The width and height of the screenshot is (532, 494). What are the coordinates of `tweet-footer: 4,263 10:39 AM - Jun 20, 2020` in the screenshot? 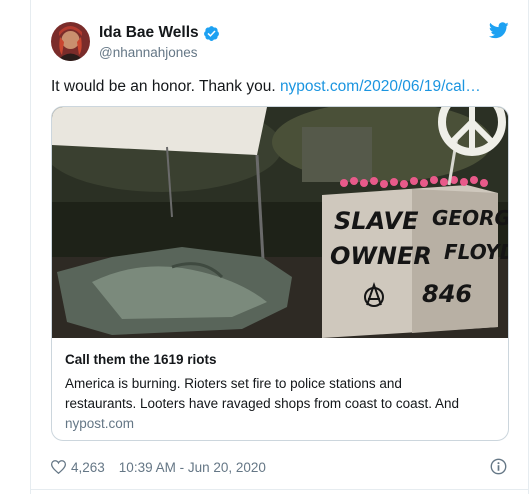 It's located at (158, 467).